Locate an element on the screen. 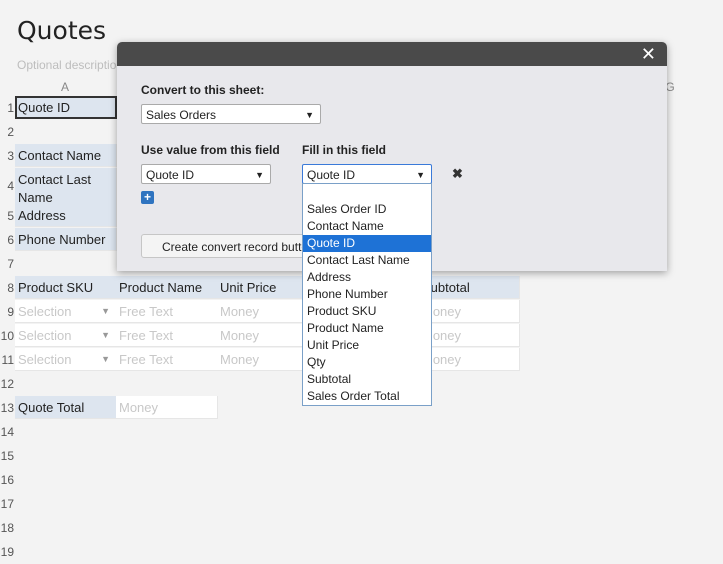 The image size is (723, 564). cell-phone-number: Phone Number is located at coordinates (66, 239).